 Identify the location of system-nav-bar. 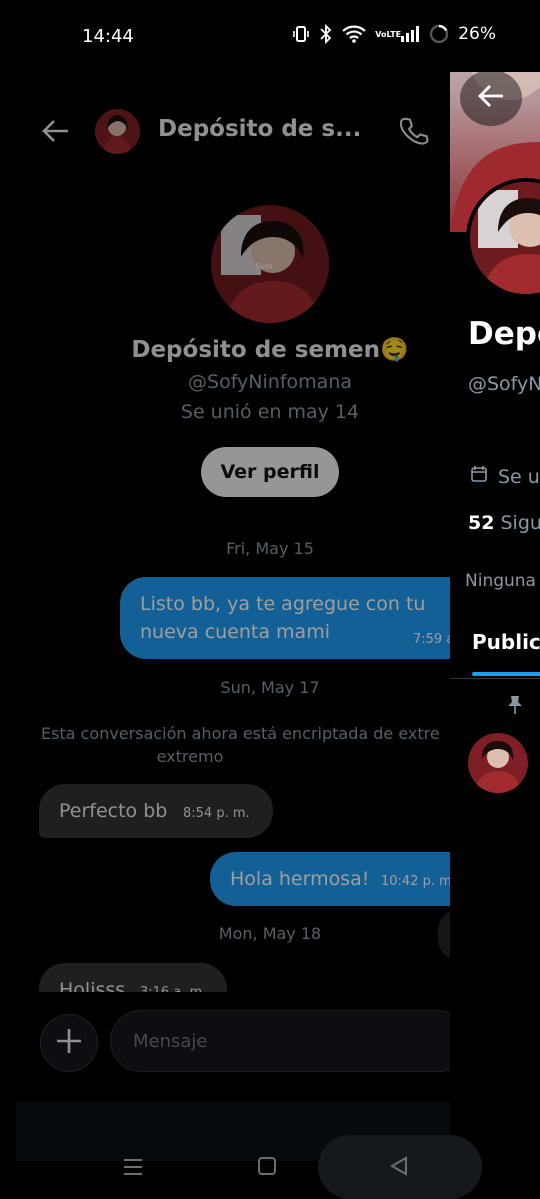
(270, 1167).